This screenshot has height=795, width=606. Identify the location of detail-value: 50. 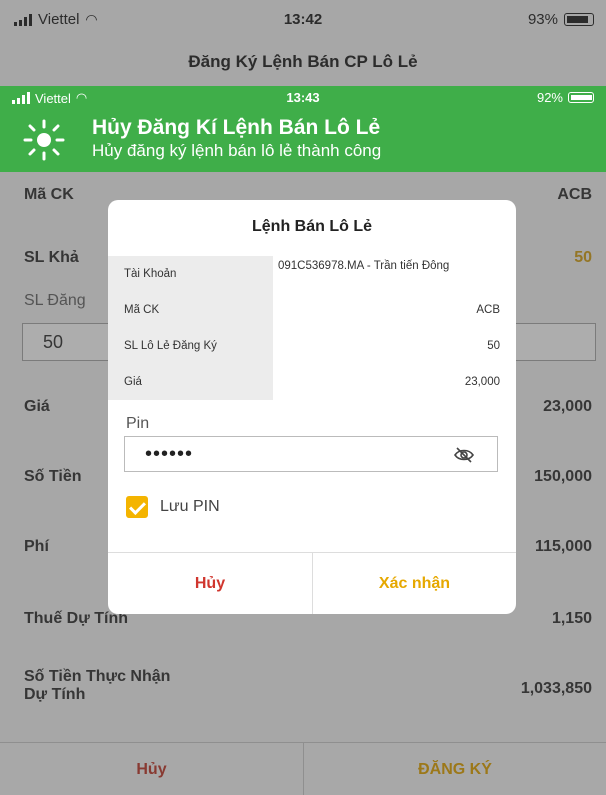
(493, 346).